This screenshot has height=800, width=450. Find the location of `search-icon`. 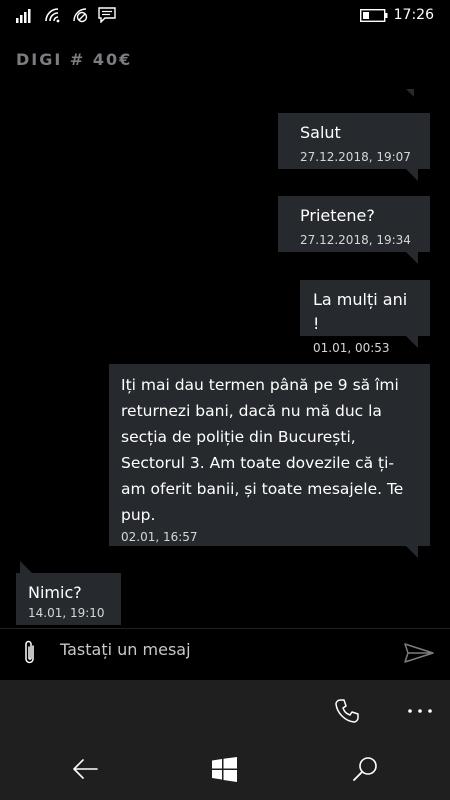

search-icon is located at coordinates (365, 769).